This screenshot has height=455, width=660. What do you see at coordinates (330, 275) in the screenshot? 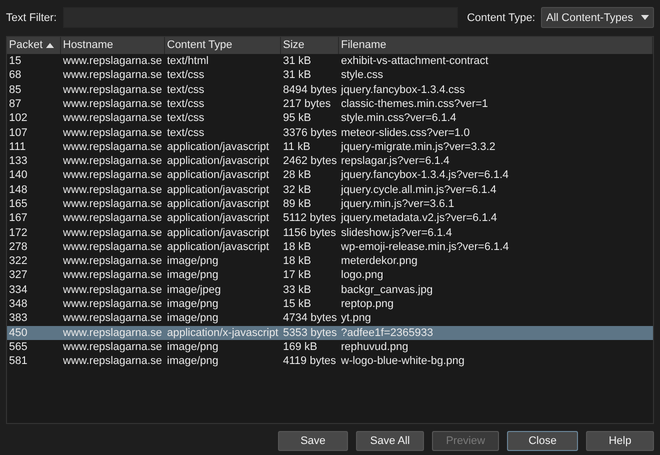
I see `packet-row: 327 www.repslagarna.se image/png 17 kB logo.png` at bounding box center [330, 275].